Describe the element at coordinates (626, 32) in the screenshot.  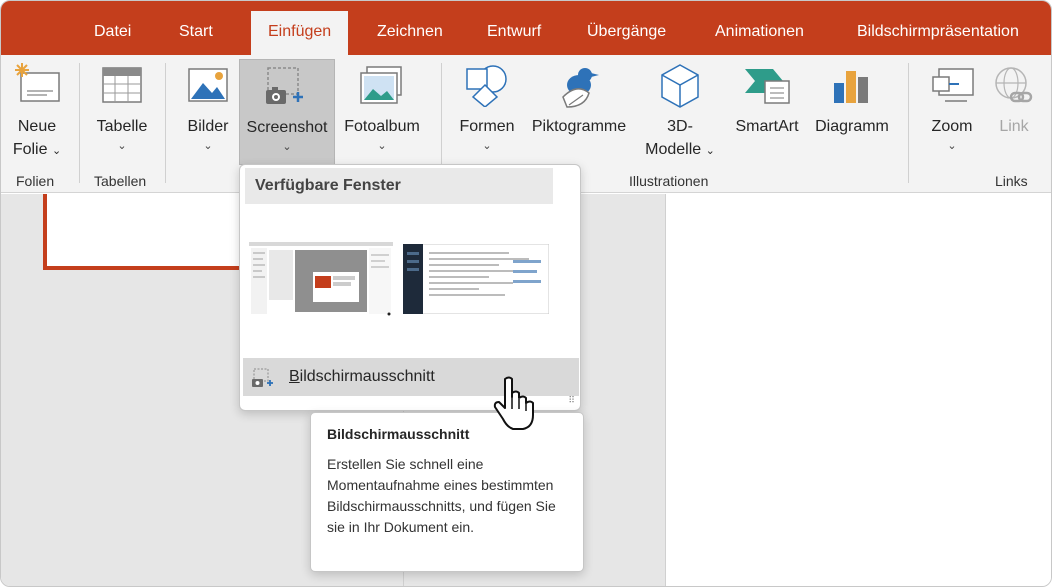
I see `tab-transitions: Übergänge` at that location.